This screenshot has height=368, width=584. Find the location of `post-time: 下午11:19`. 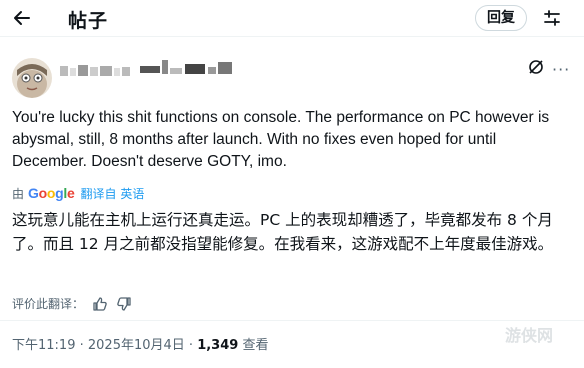

post-time: 下午11:19 is located at coordinates (43, 345).